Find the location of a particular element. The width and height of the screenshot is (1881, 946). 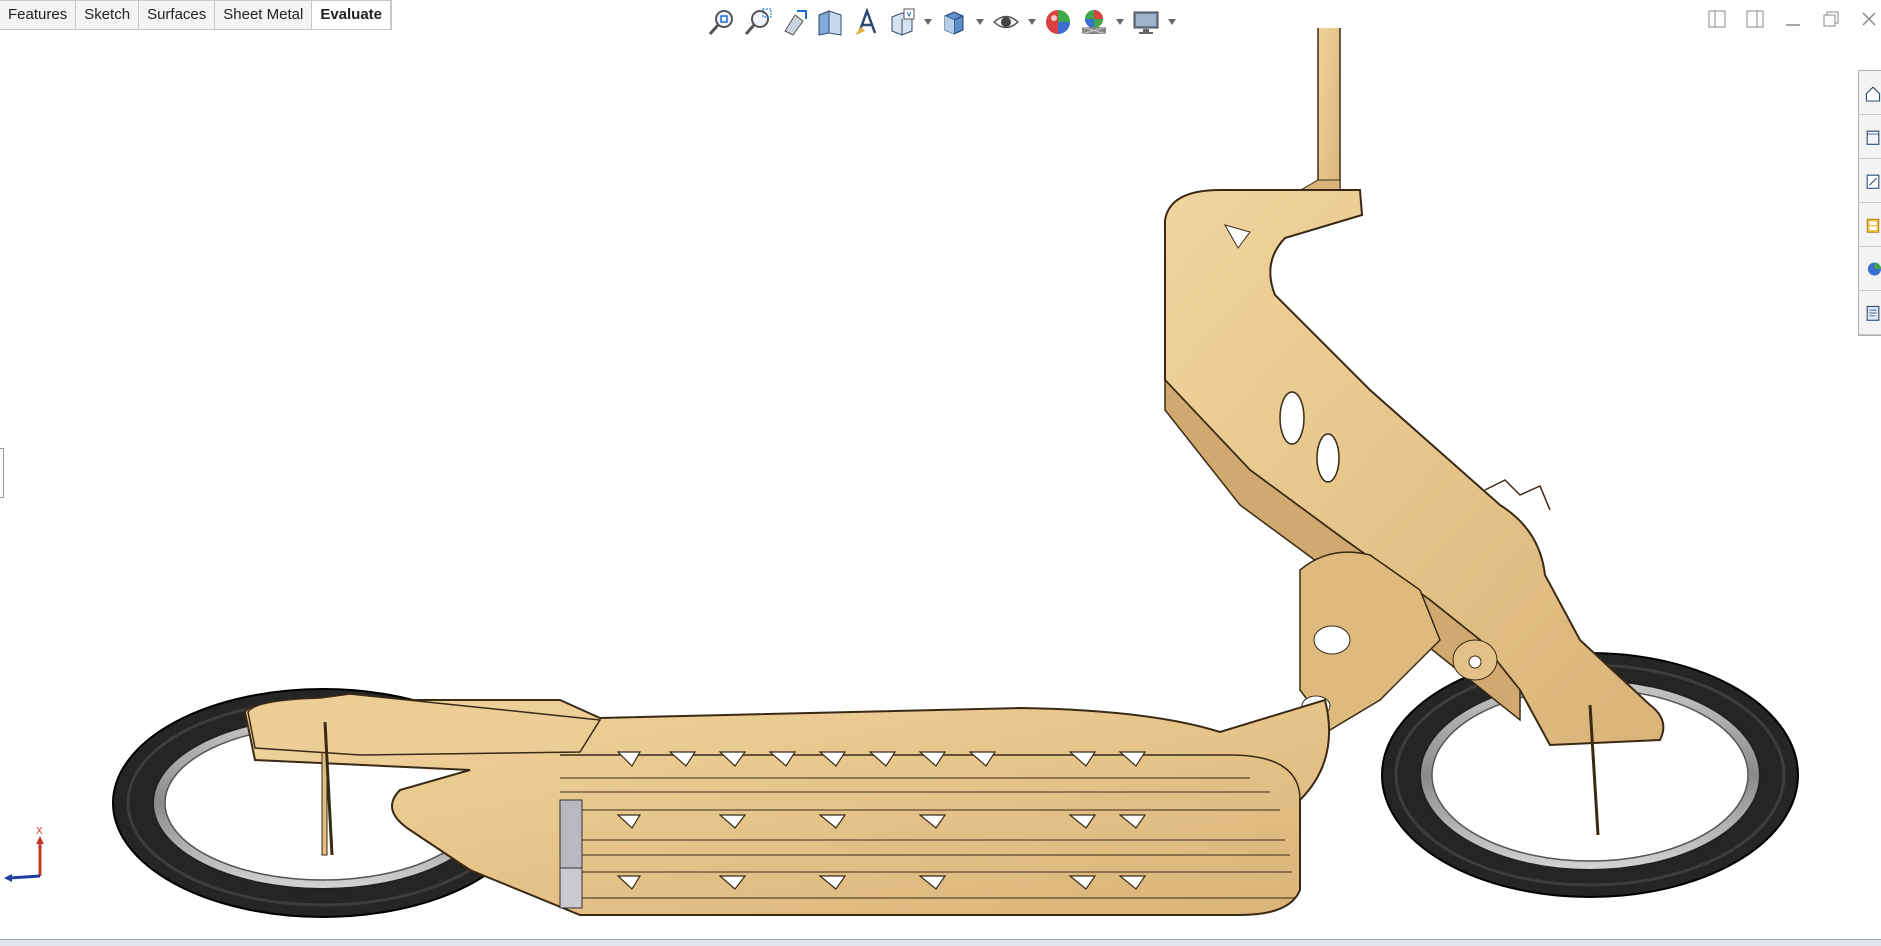

triad-x-label: X is located at coordinates (39, 831).